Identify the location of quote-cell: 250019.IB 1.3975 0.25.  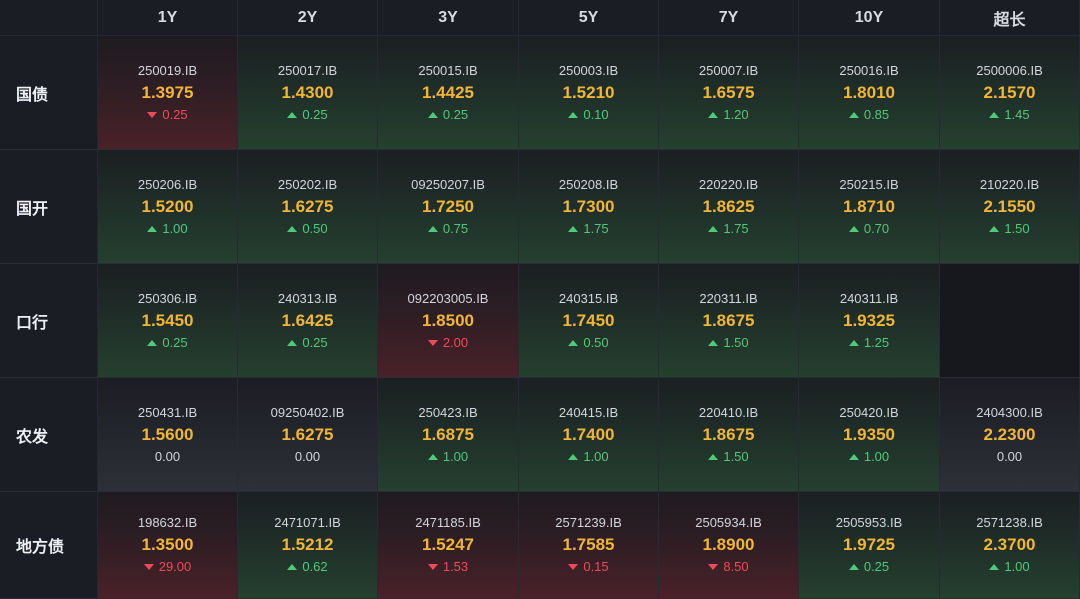
(168, 93).